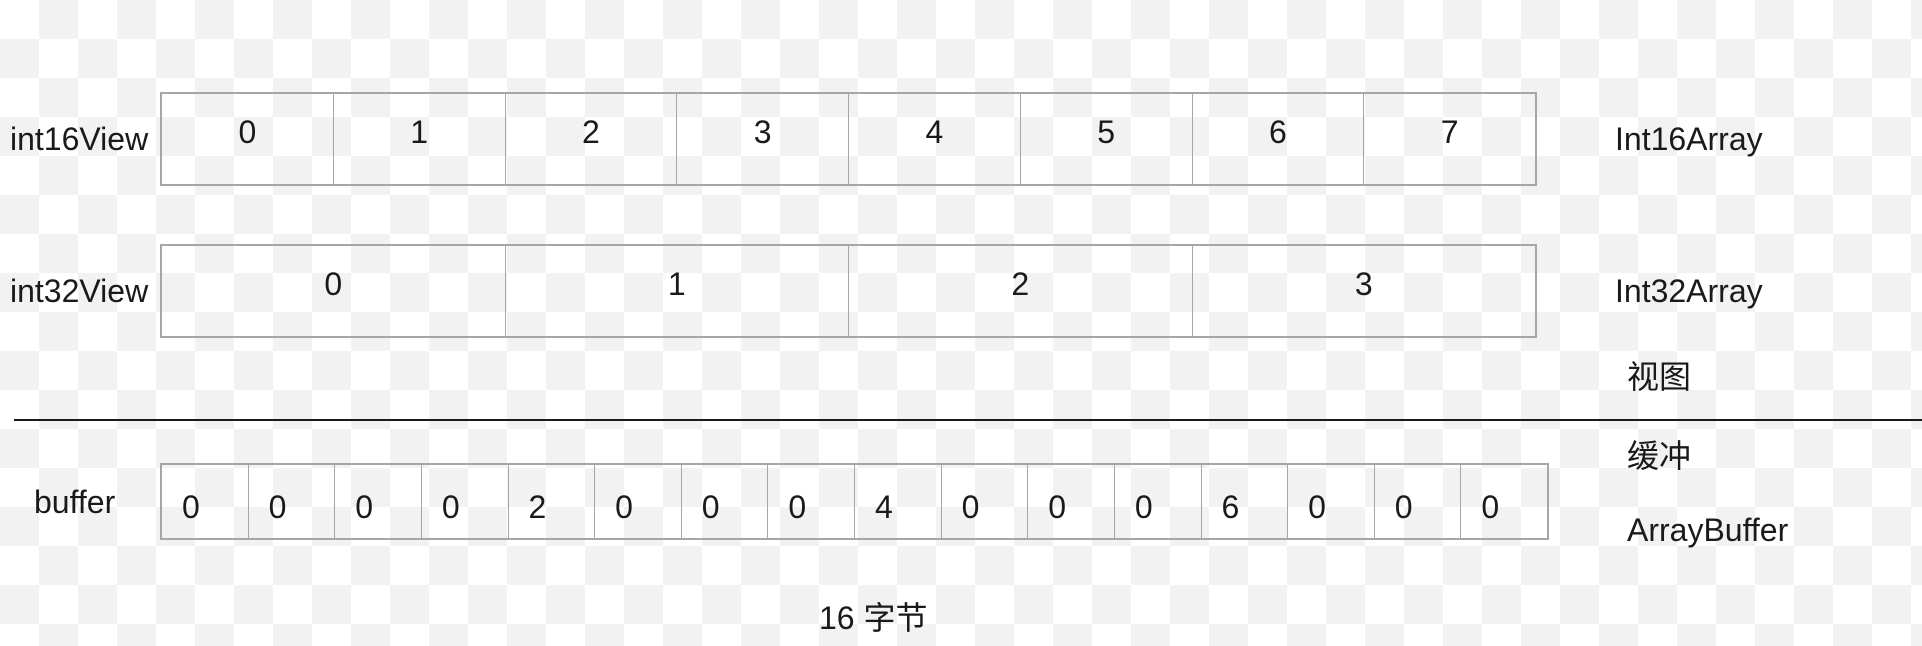 This screenshot has height=646, width=1922. What do you see at coordinates (1449, 132) in the screenshot?
I see `int16-cell: 7` at bounding box center [1449, 132].